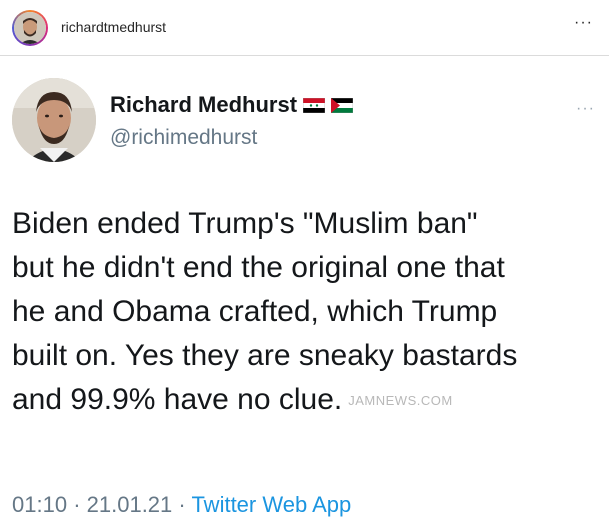  What do you see at coordinates (113, 27) in the screenshot?
I see `username: richardtmedhurst` at bounding box center [113, 27].